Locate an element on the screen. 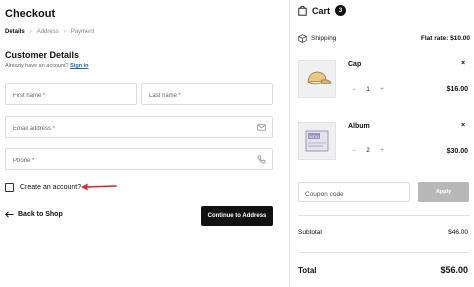  subtotal-value: $46.00 is located at coordinates (458, 232).